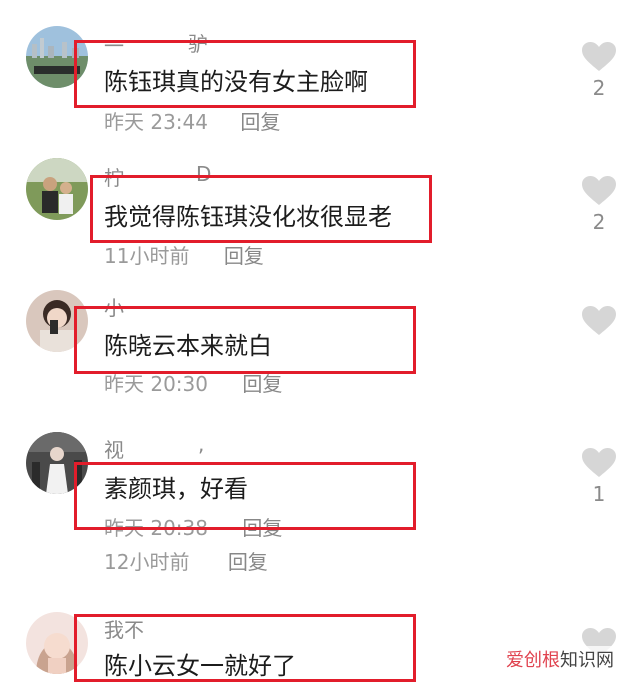 This screenshot has width=640, height=682. I want to click on comment-text: 陈钰琪真的没有女主脸啊, so click(236, 79).